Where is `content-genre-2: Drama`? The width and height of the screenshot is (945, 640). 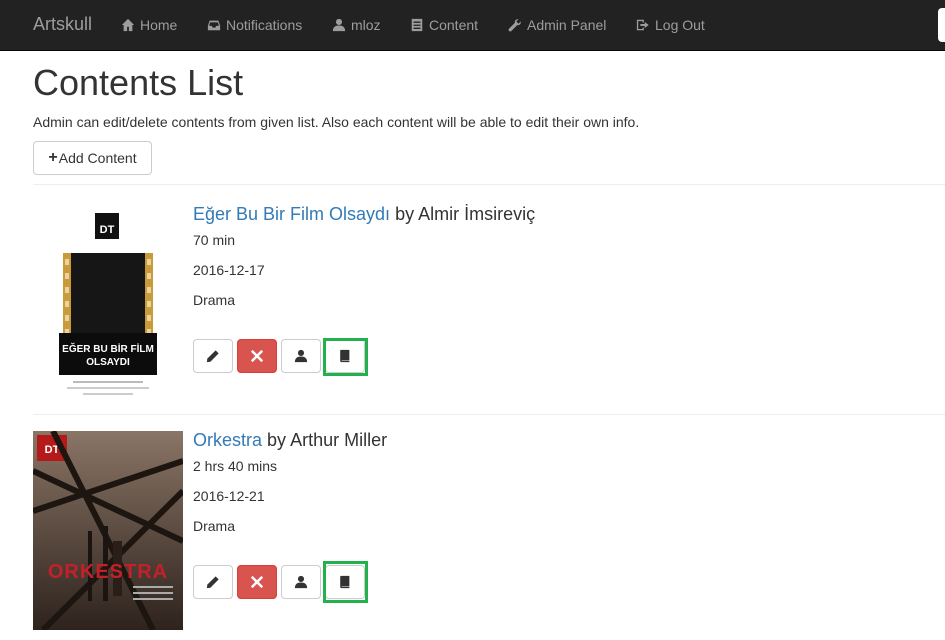
content-genre-2: Drama is located at coordinates (214, 526).